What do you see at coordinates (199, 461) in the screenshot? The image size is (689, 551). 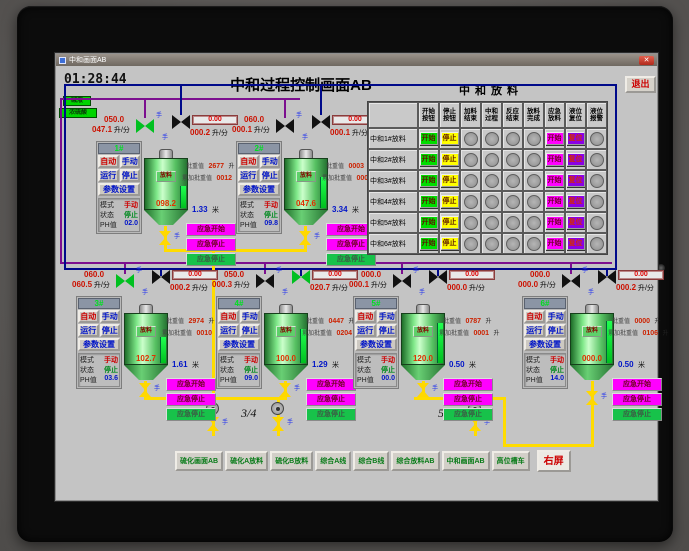 I see `nav-button-硫化画面AB: 硫化画面AB` at bounding box center [199, 461].